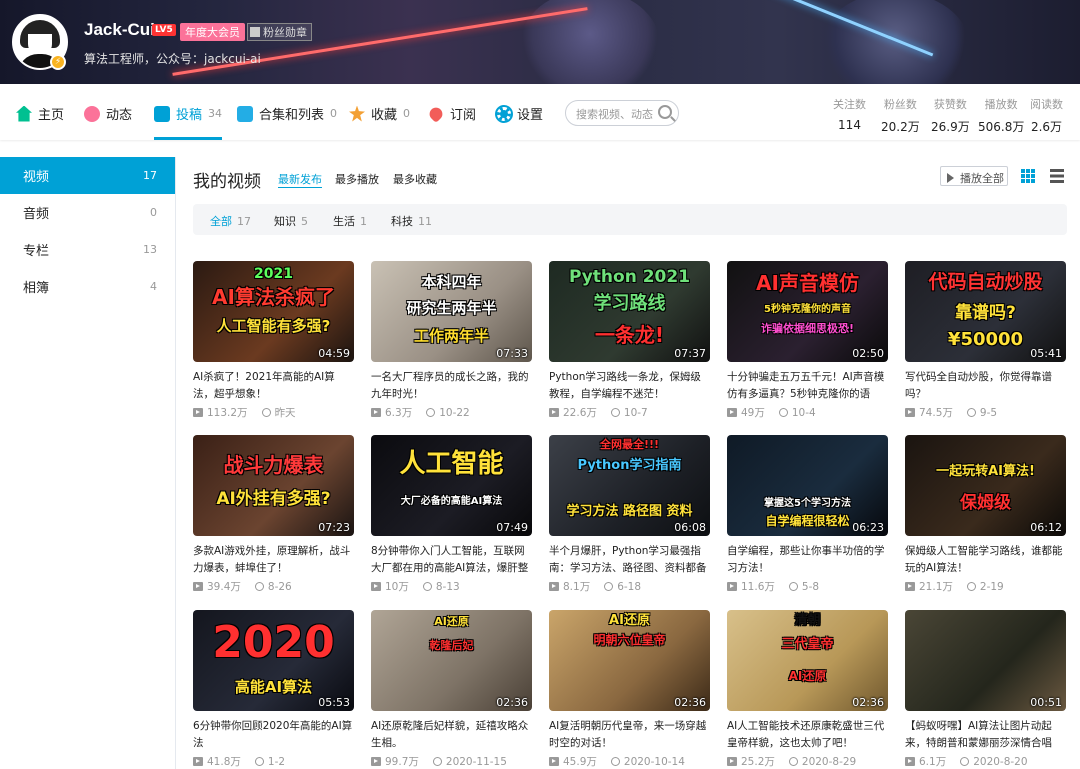 This screenshot has width=1080, height=769. I want to click on video-thumbnail: Python 2021 学习路线 一条龙! 07:37, so click(629, 311).